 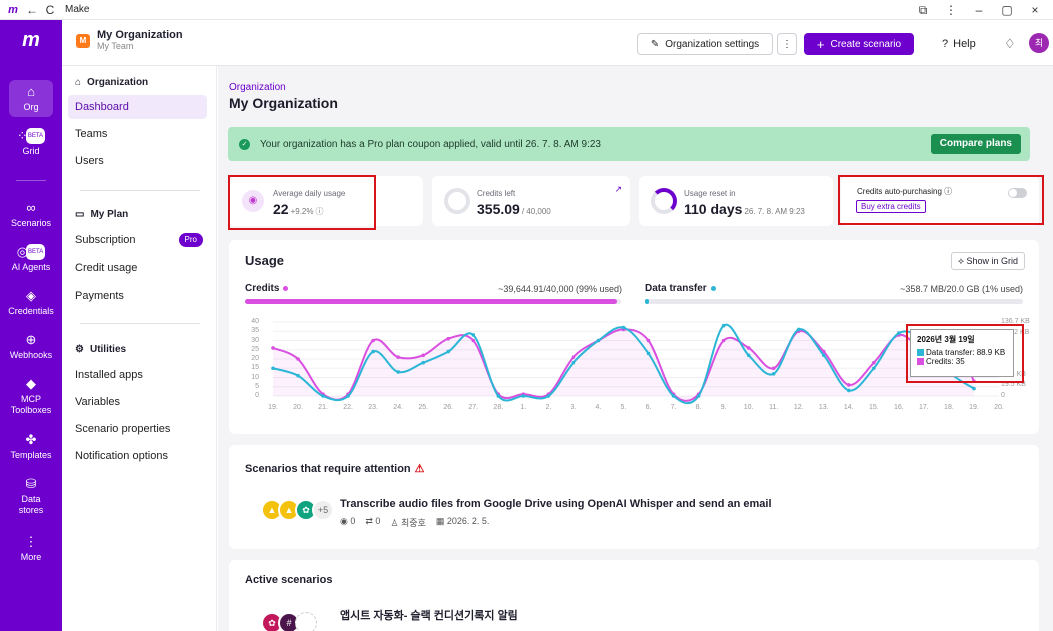 I want to click on active-scenarios-title: Active scenarios, so click(x=289, y=580).